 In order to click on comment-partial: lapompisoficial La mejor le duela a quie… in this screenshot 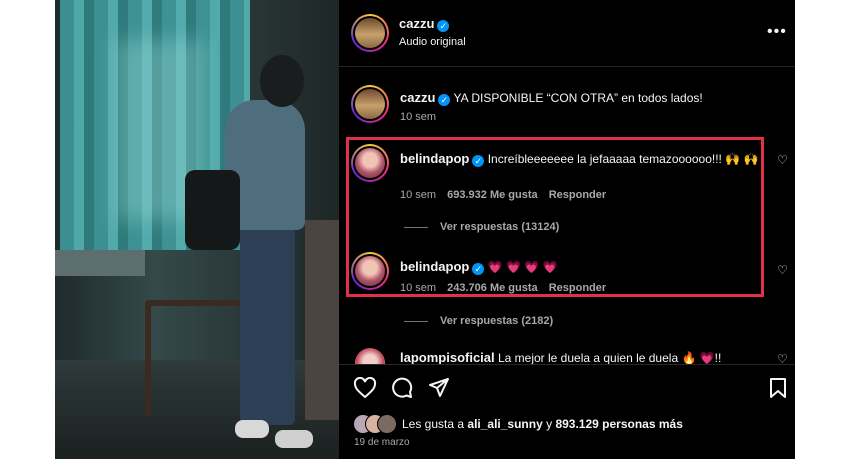, I will do `click(567, 352)`.